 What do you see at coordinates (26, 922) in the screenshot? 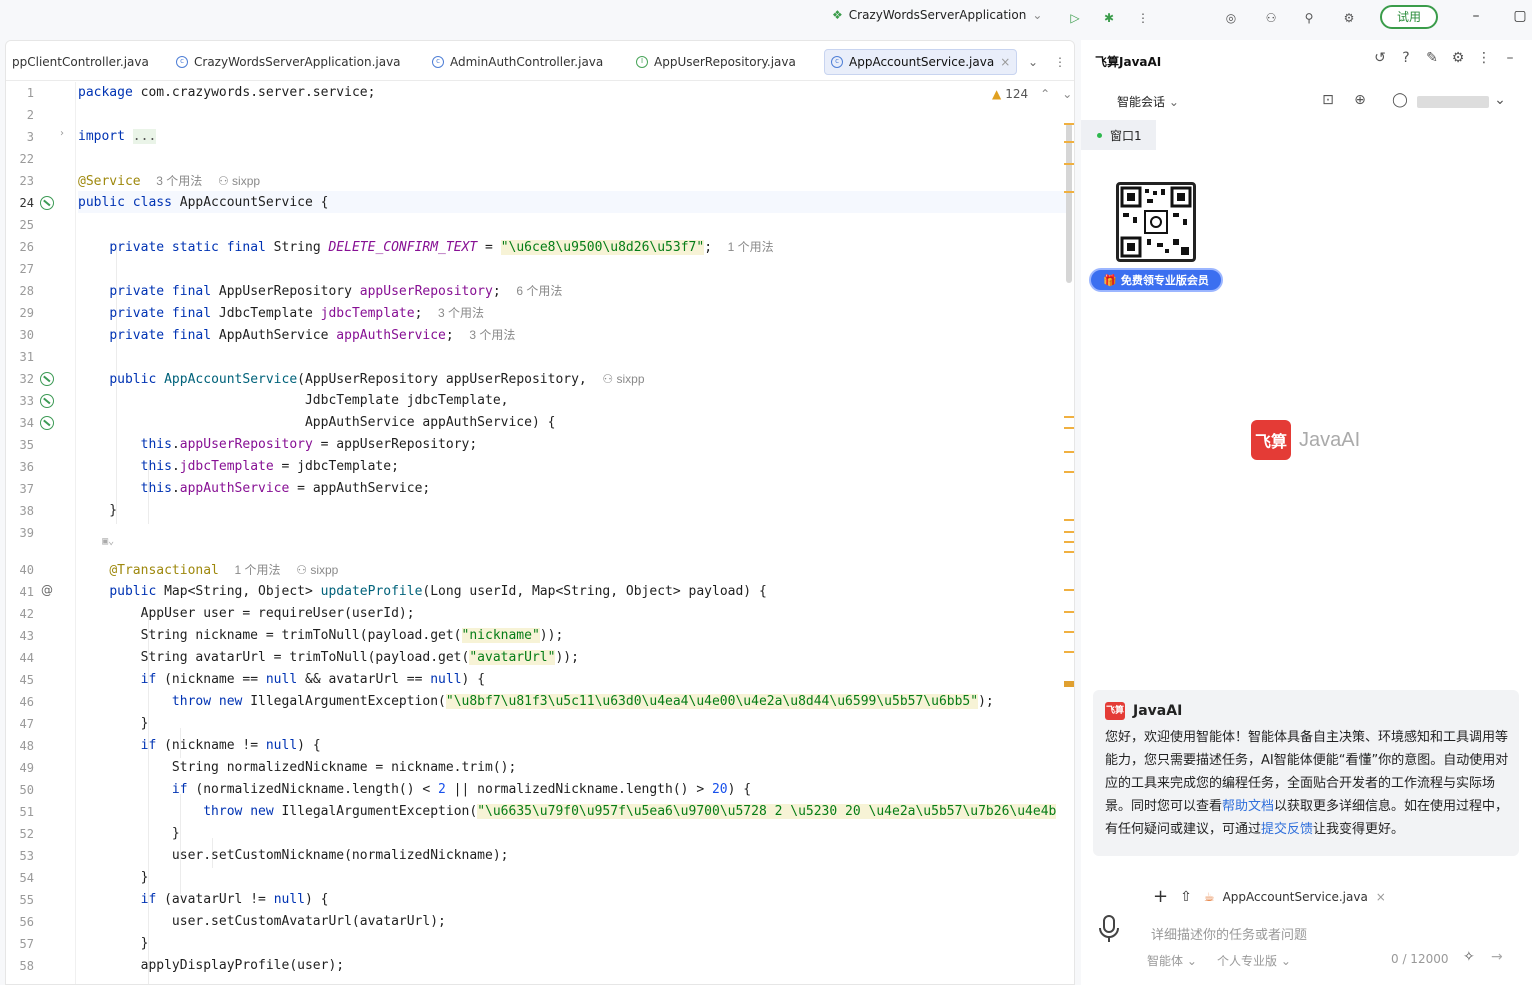
I see `line-number: 56` at bounding box center [26, 922].